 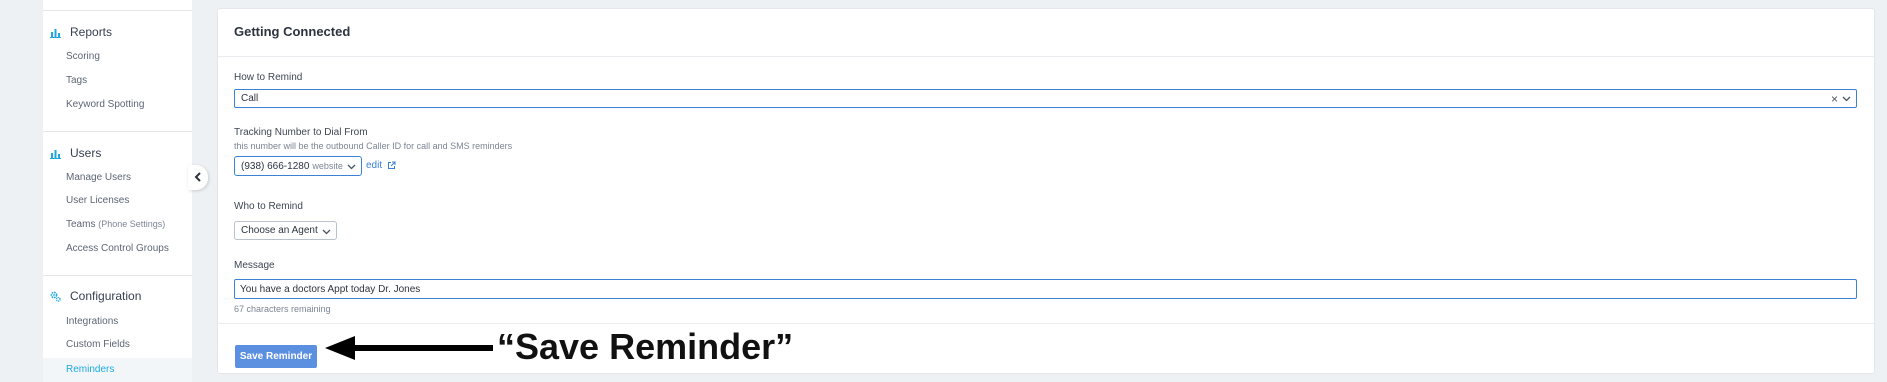 I want to click on characters-remaining: 67 characters remaining, so click(x=282, y=309).